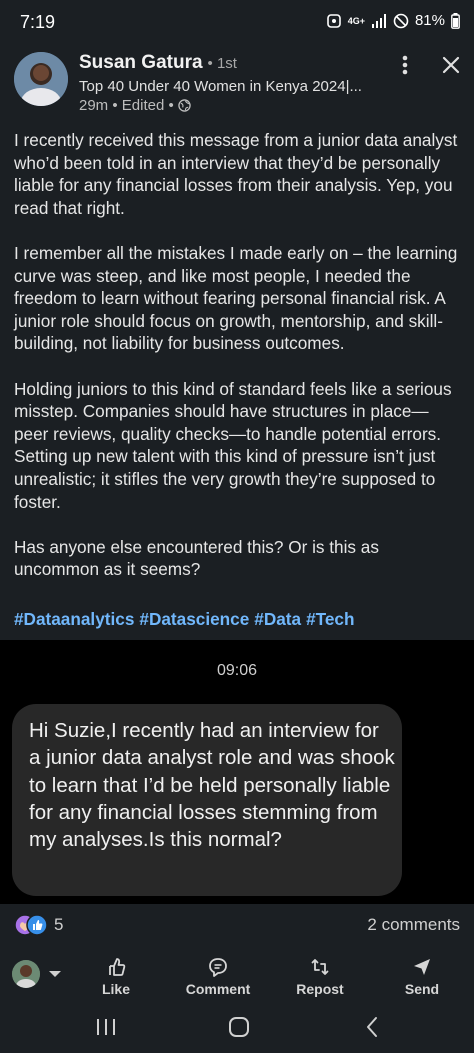 The image size is (474, 1053). I want to click on author-line: Susan Gatura • 1st, so click(158, 63).